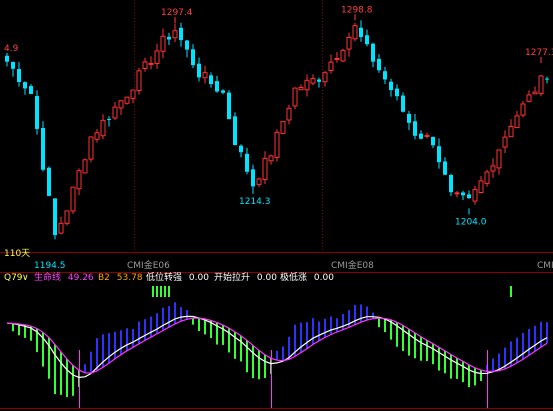  Describe the element at coordinates (307, 277) in the screenshot. I see `indicator-item-5: 极低涨 0.00` at that location.